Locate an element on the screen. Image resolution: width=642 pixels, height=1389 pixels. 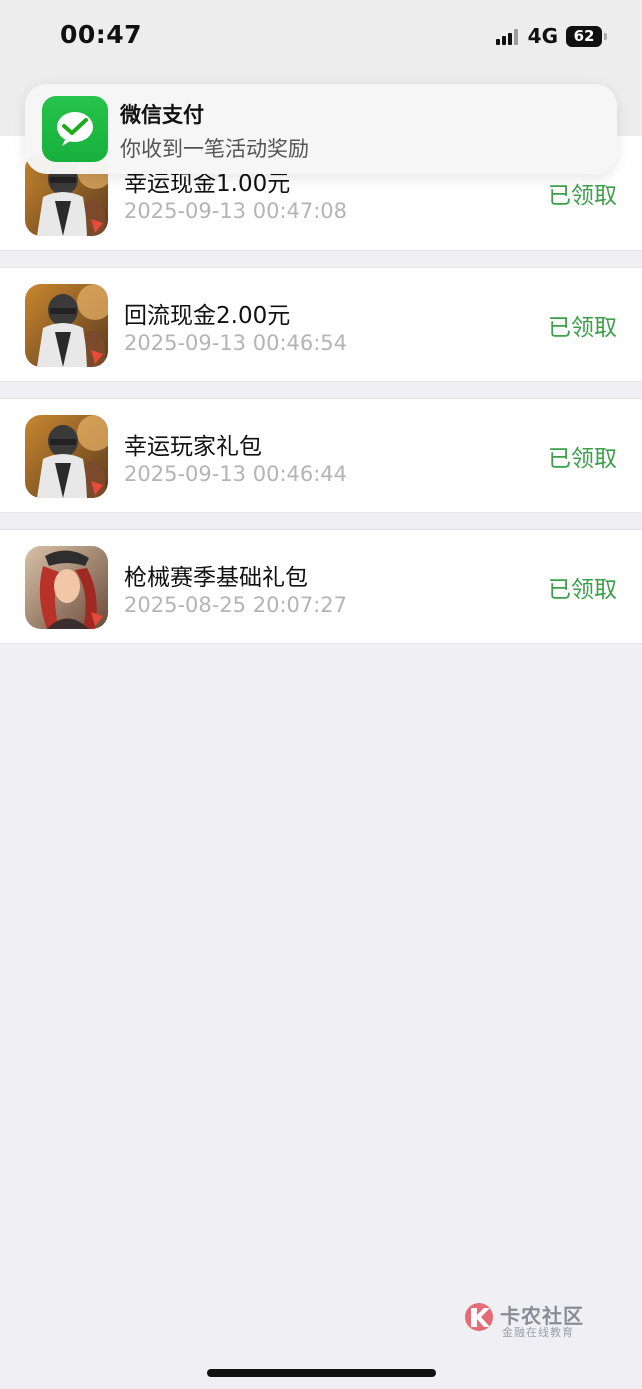
reward-time: 2025-09-13 00:47:08 is located at coordinates (236, 211).